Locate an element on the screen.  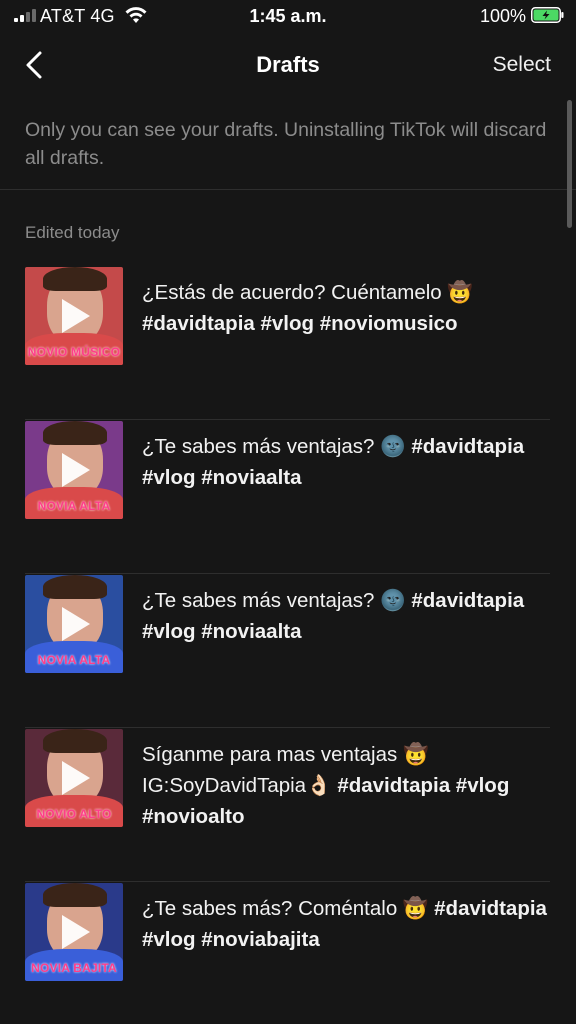
battery-icon is located at coordinates (547, 15).